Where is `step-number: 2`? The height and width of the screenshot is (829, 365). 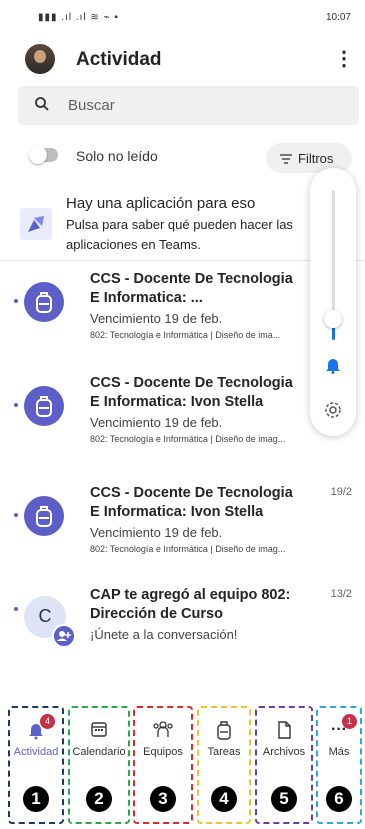
step-number: 2 is located at coordinates (99, 799).